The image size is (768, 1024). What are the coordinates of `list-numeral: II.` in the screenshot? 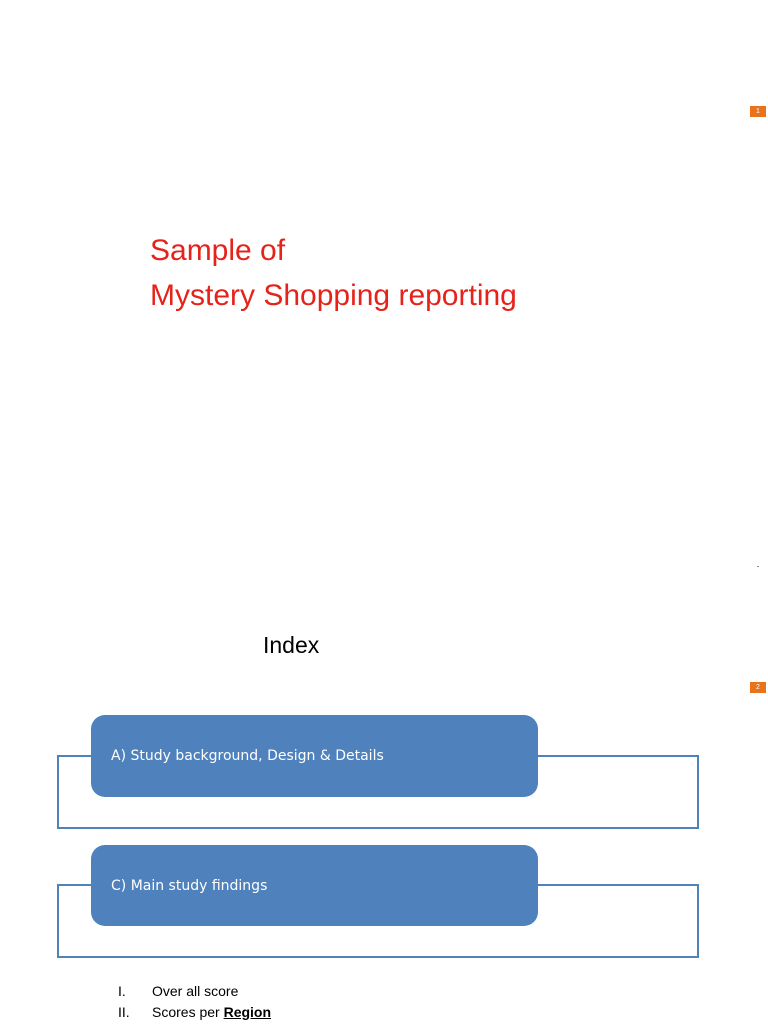 It's located at (124, 1011).